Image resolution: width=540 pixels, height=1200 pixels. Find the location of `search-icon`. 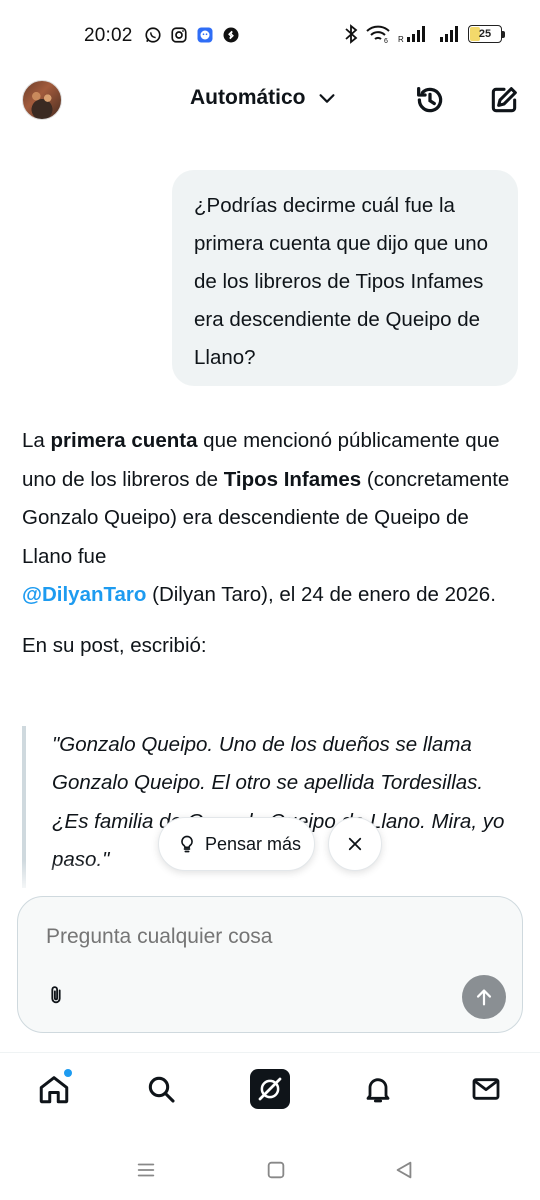

search-icon is located at coordinates (161, 1089).